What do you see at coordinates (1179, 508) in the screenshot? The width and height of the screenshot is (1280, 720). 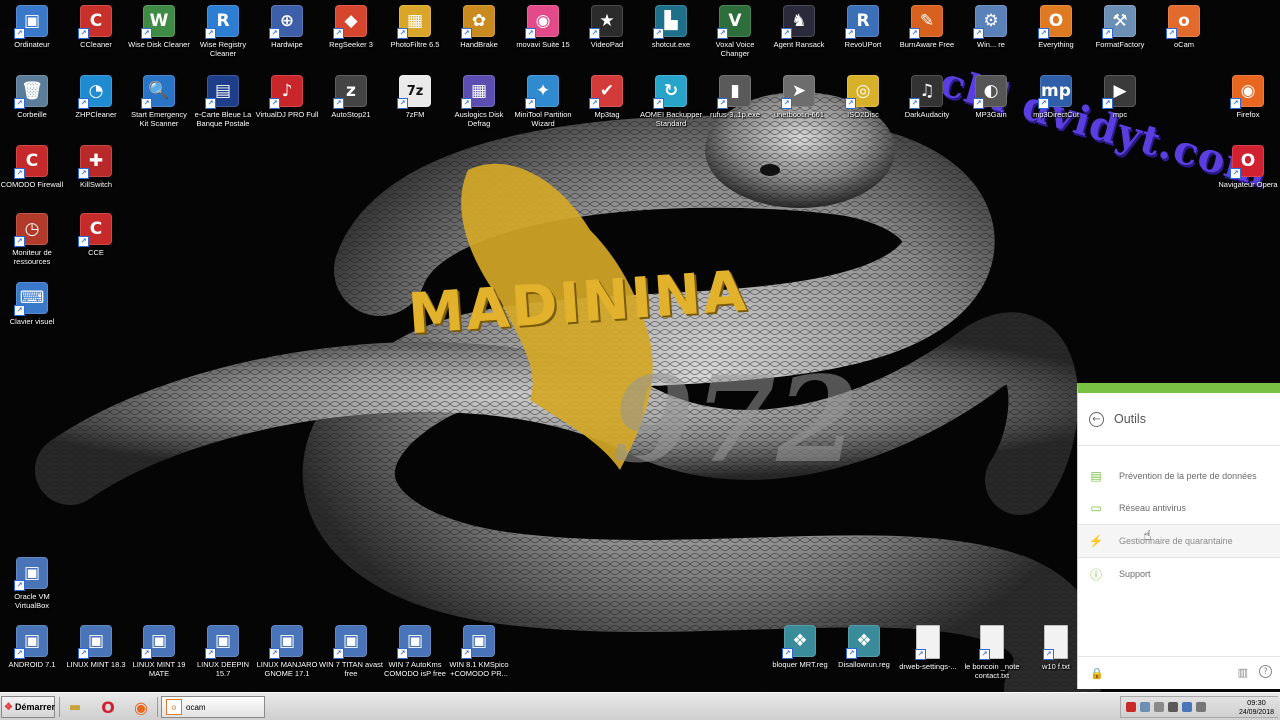 I see `menu-item-antivirus-network: ▭ Réseau antivirus` at bounding box center [1179, 508].